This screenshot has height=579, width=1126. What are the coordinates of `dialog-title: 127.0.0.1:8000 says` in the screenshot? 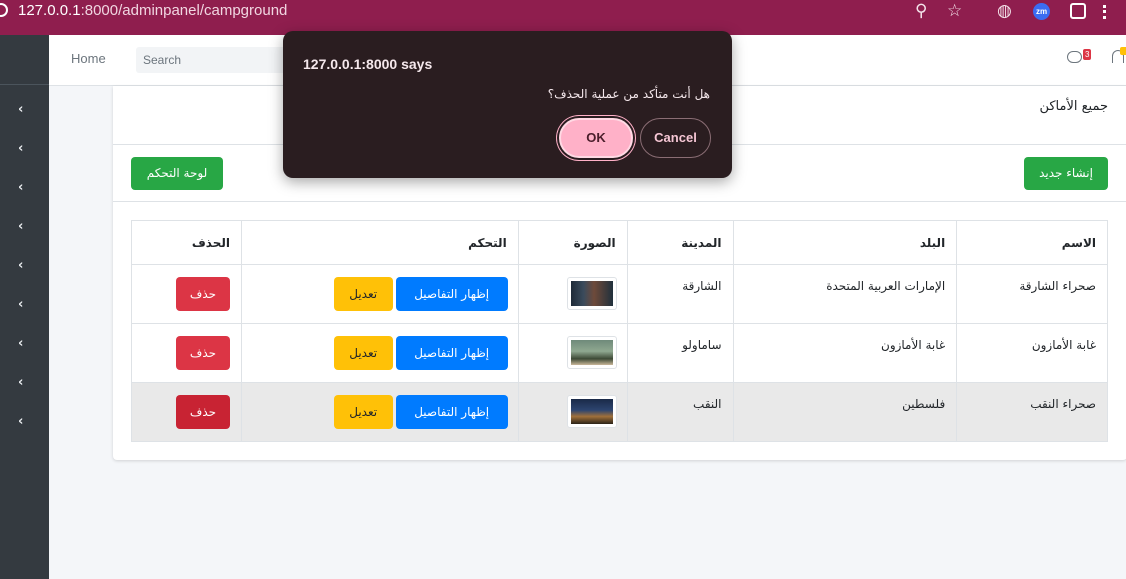 It's located at (368, 64).